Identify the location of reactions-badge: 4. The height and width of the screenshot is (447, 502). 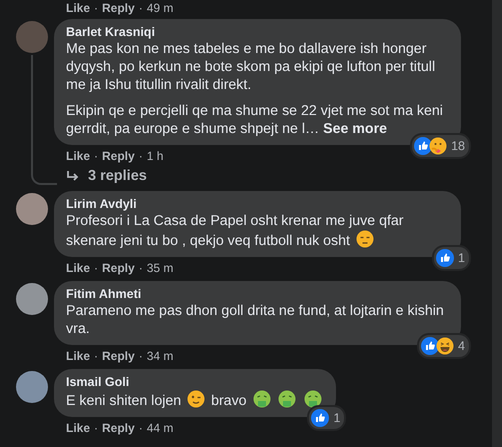
(444, 346).